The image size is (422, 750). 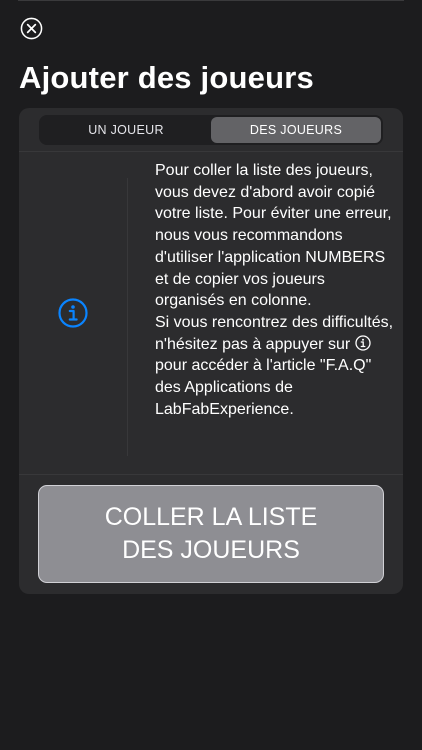 What do you see at coordinates (31, 28) in the screenshot?
I see `close-icon` at bounding box center [31, 28].